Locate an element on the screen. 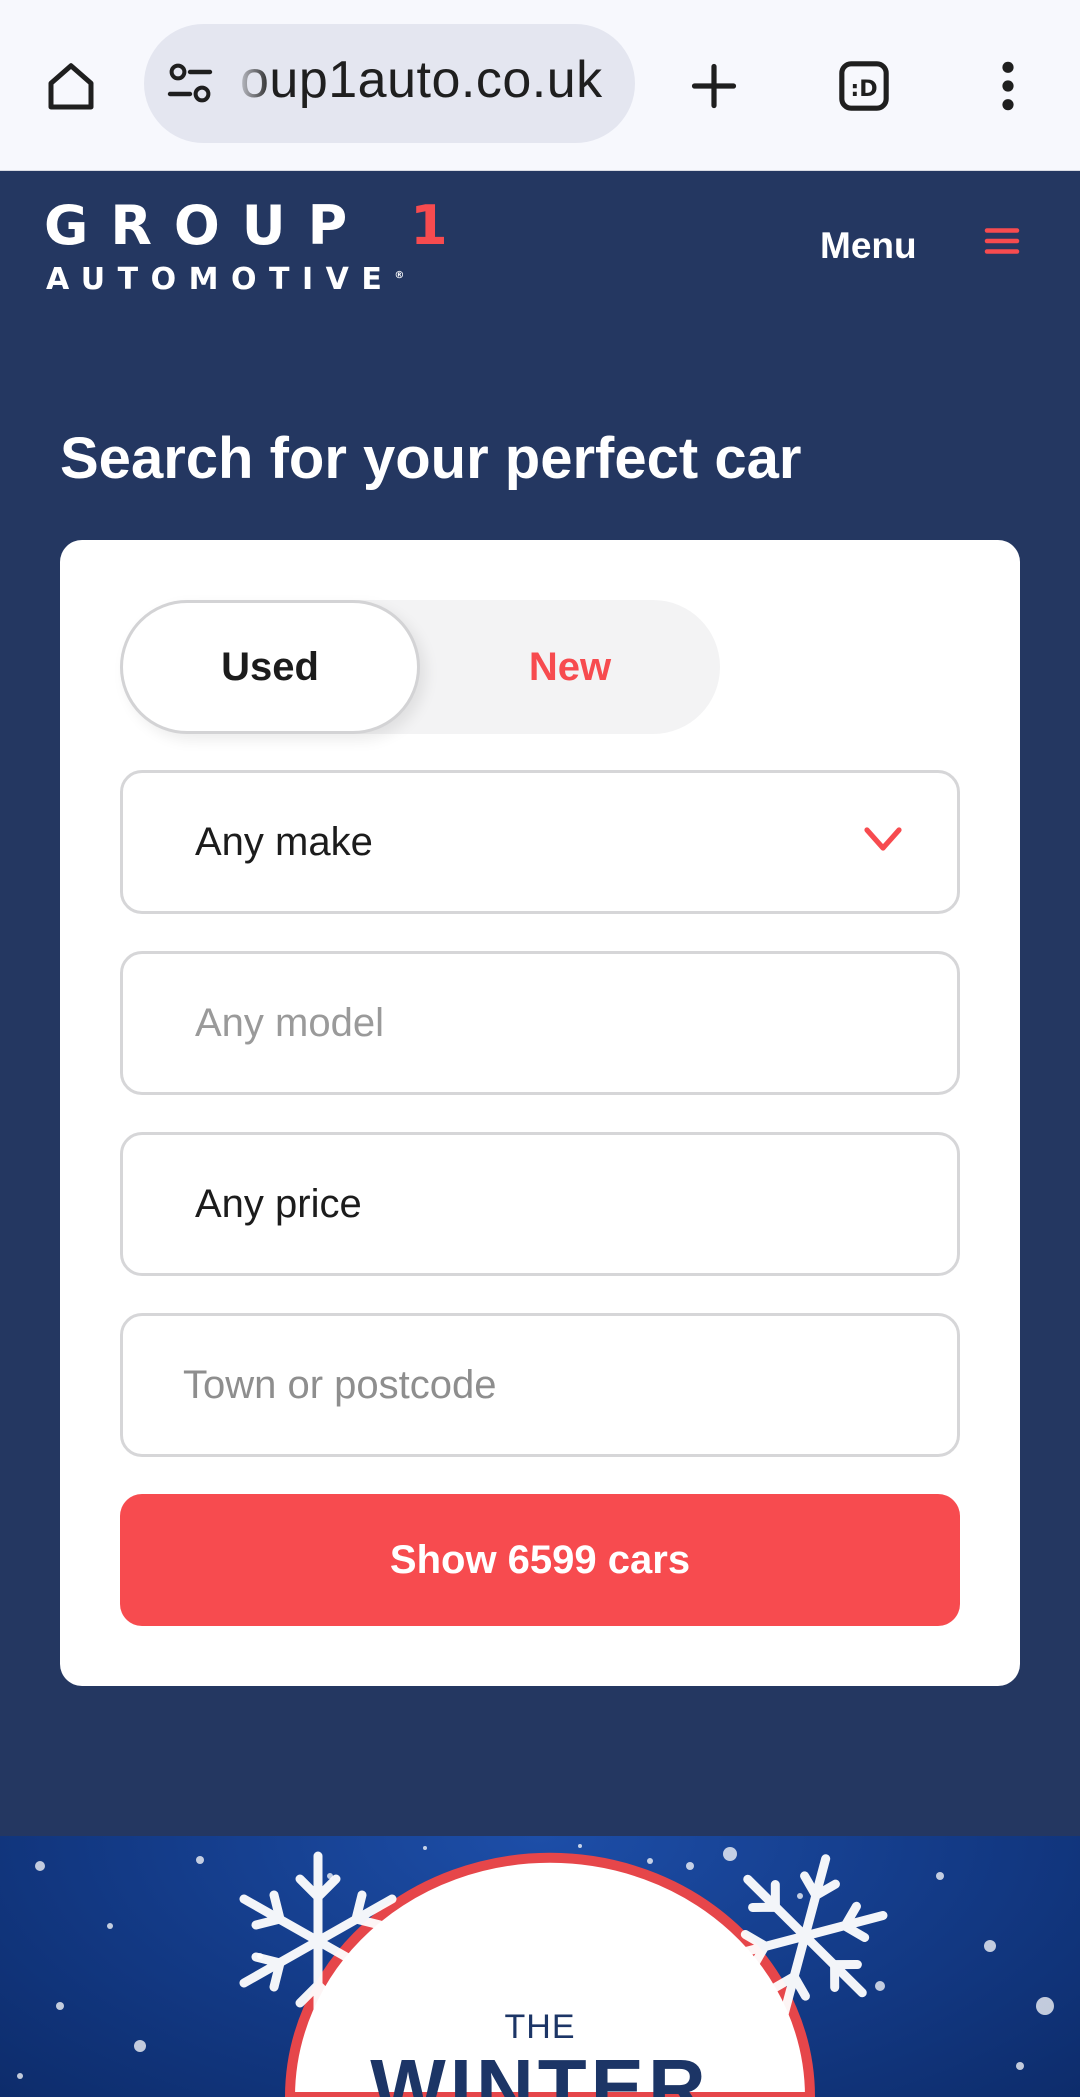 This screenshot has height=2097, width=1080. tab-switcher-icon: :D is located at coordinates (864, 86).